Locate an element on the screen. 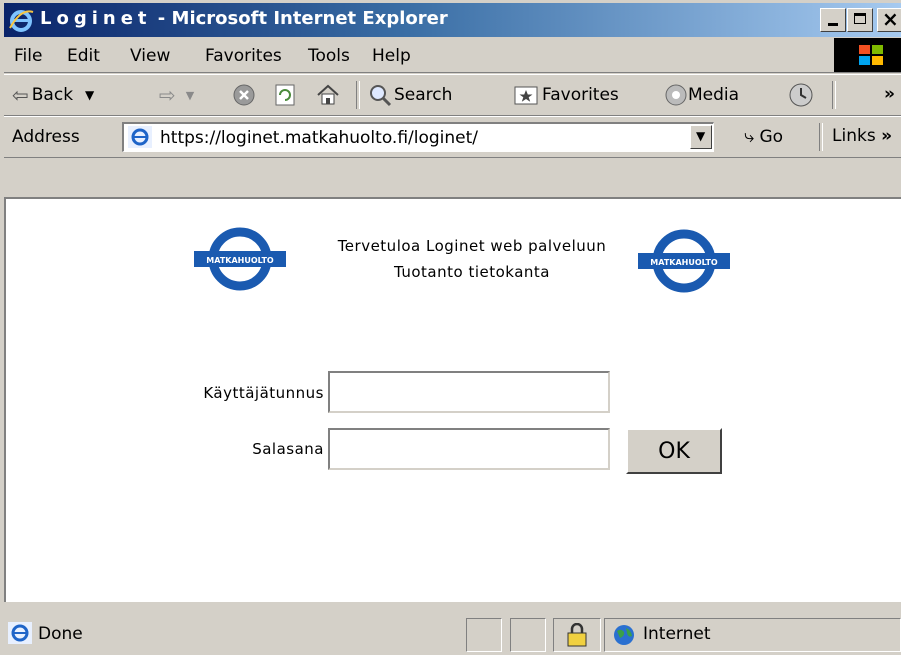 The image size is (901, 655). menu-view: View is located at coordinates (150, 56).